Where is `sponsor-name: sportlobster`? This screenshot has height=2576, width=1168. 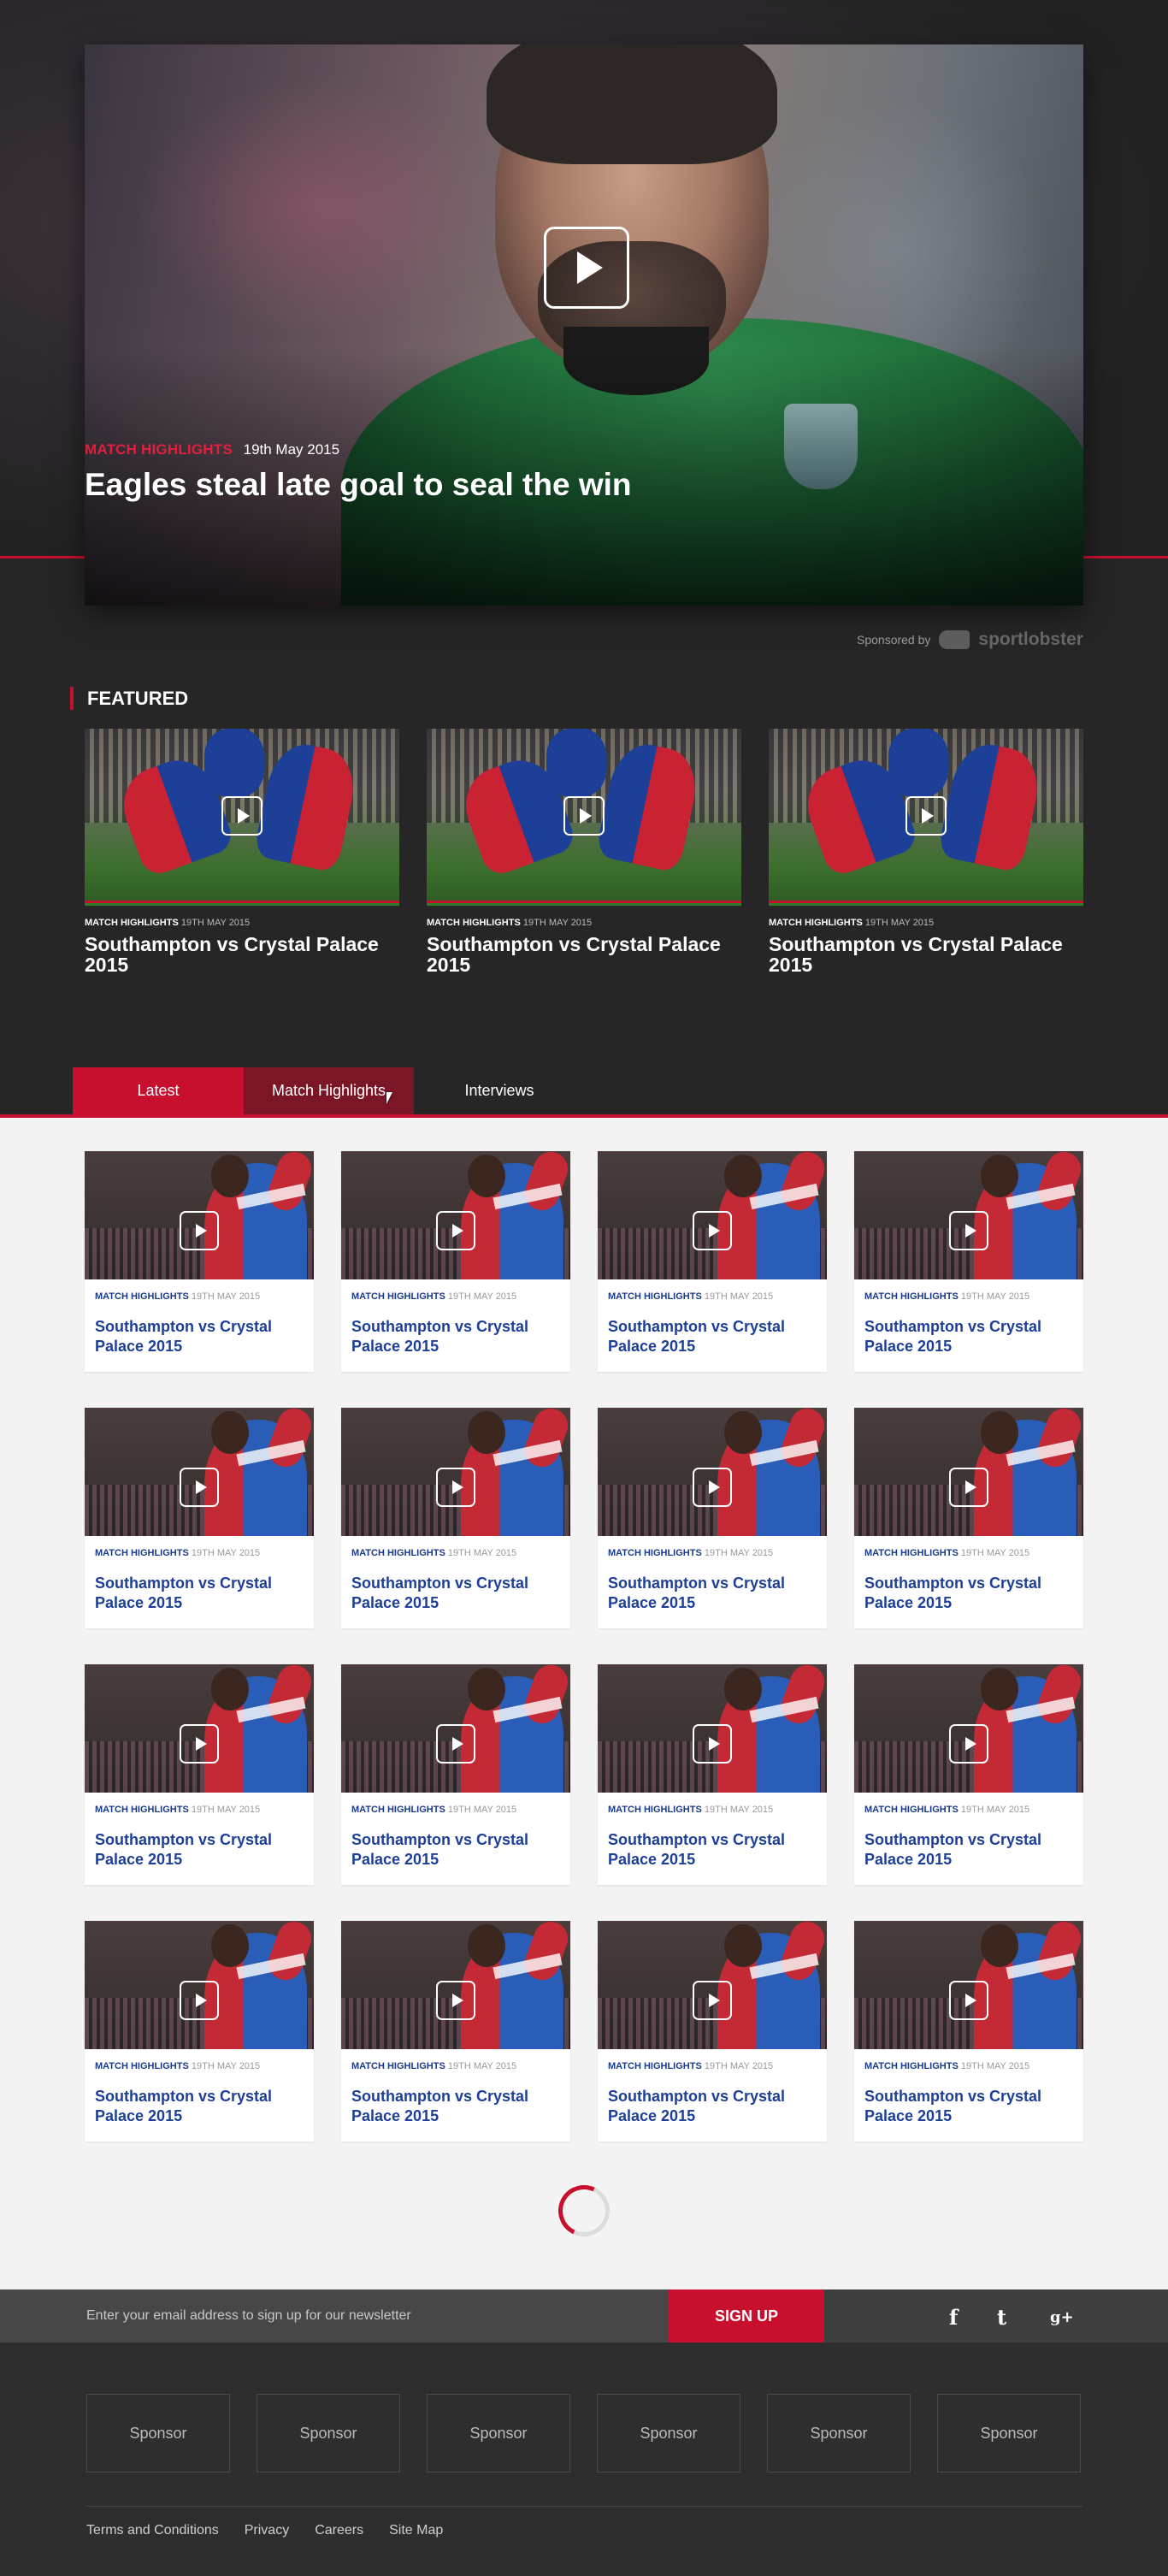 sponsor-name: sportlobster is located at coordinates (1031, 639).